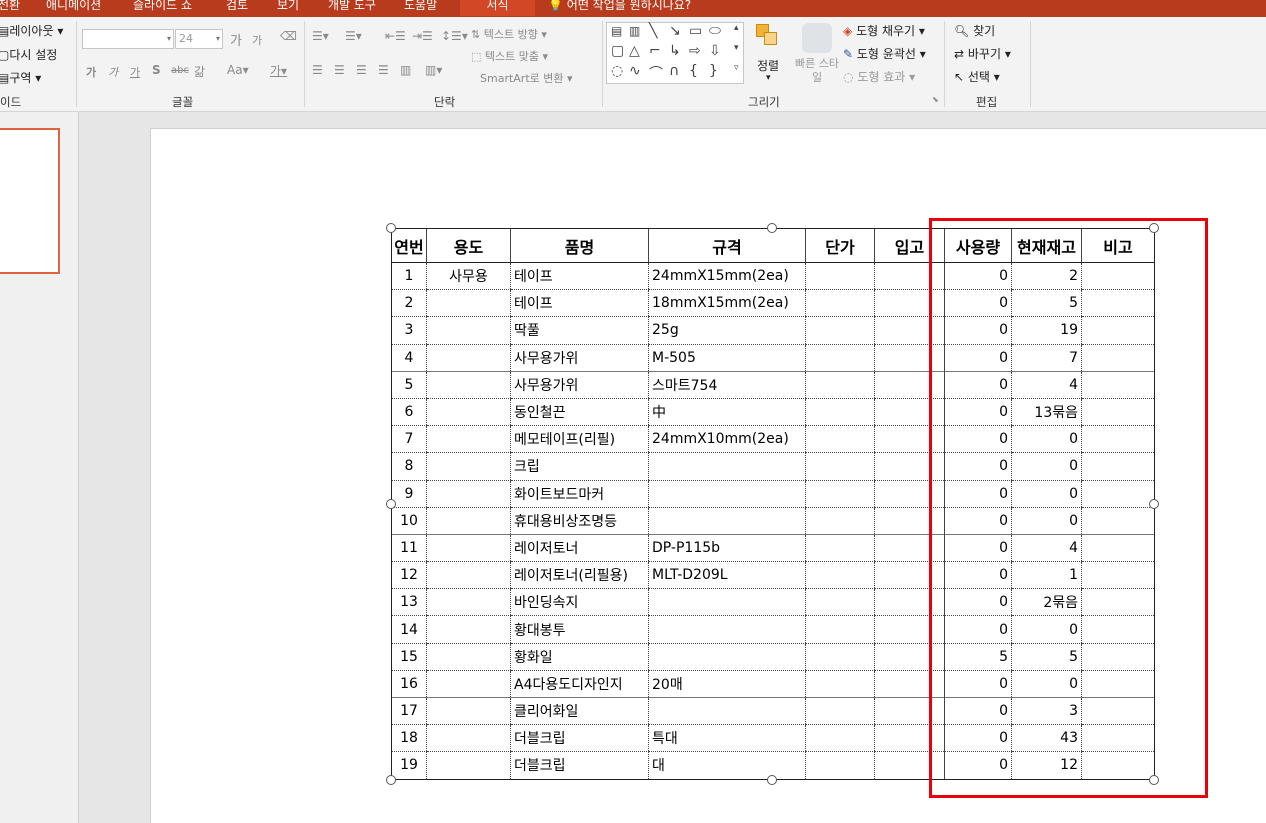 The height and width of the screenshot is (823, 1266). Describe the element at coordinates (409, 412) in the screenshot. I see `cell-no: 6` at that location.